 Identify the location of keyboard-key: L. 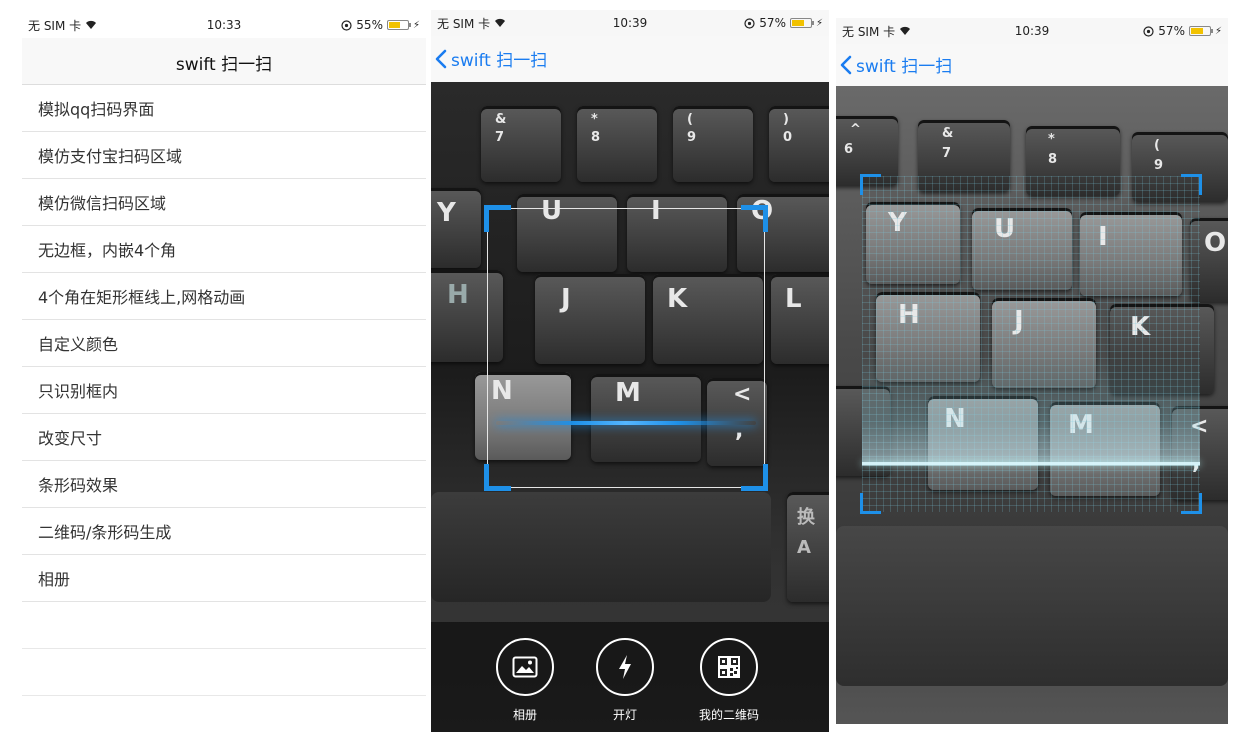
(800, 319).